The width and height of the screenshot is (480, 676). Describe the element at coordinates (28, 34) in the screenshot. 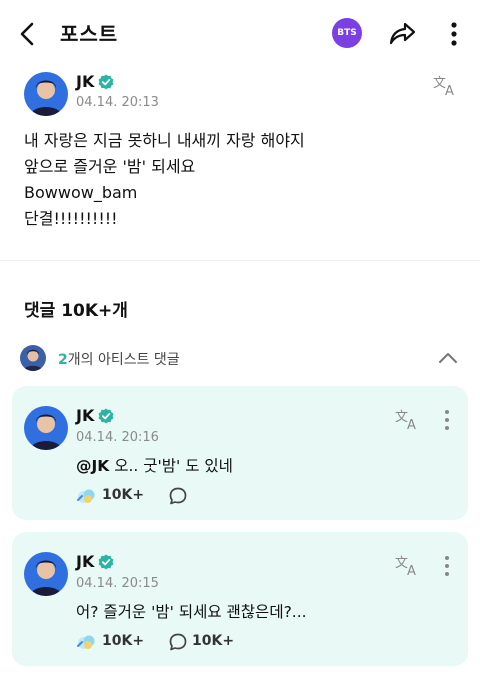

I see `back-arrow-icon` at that location.